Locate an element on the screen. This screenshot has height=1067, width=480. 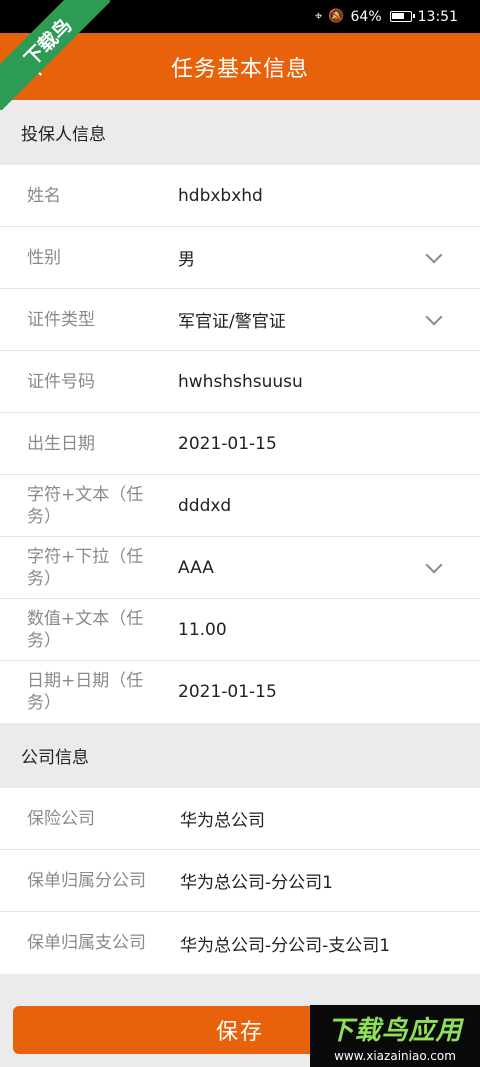
field-value: hwhshshsuusu is located at coordinates (316, 382).